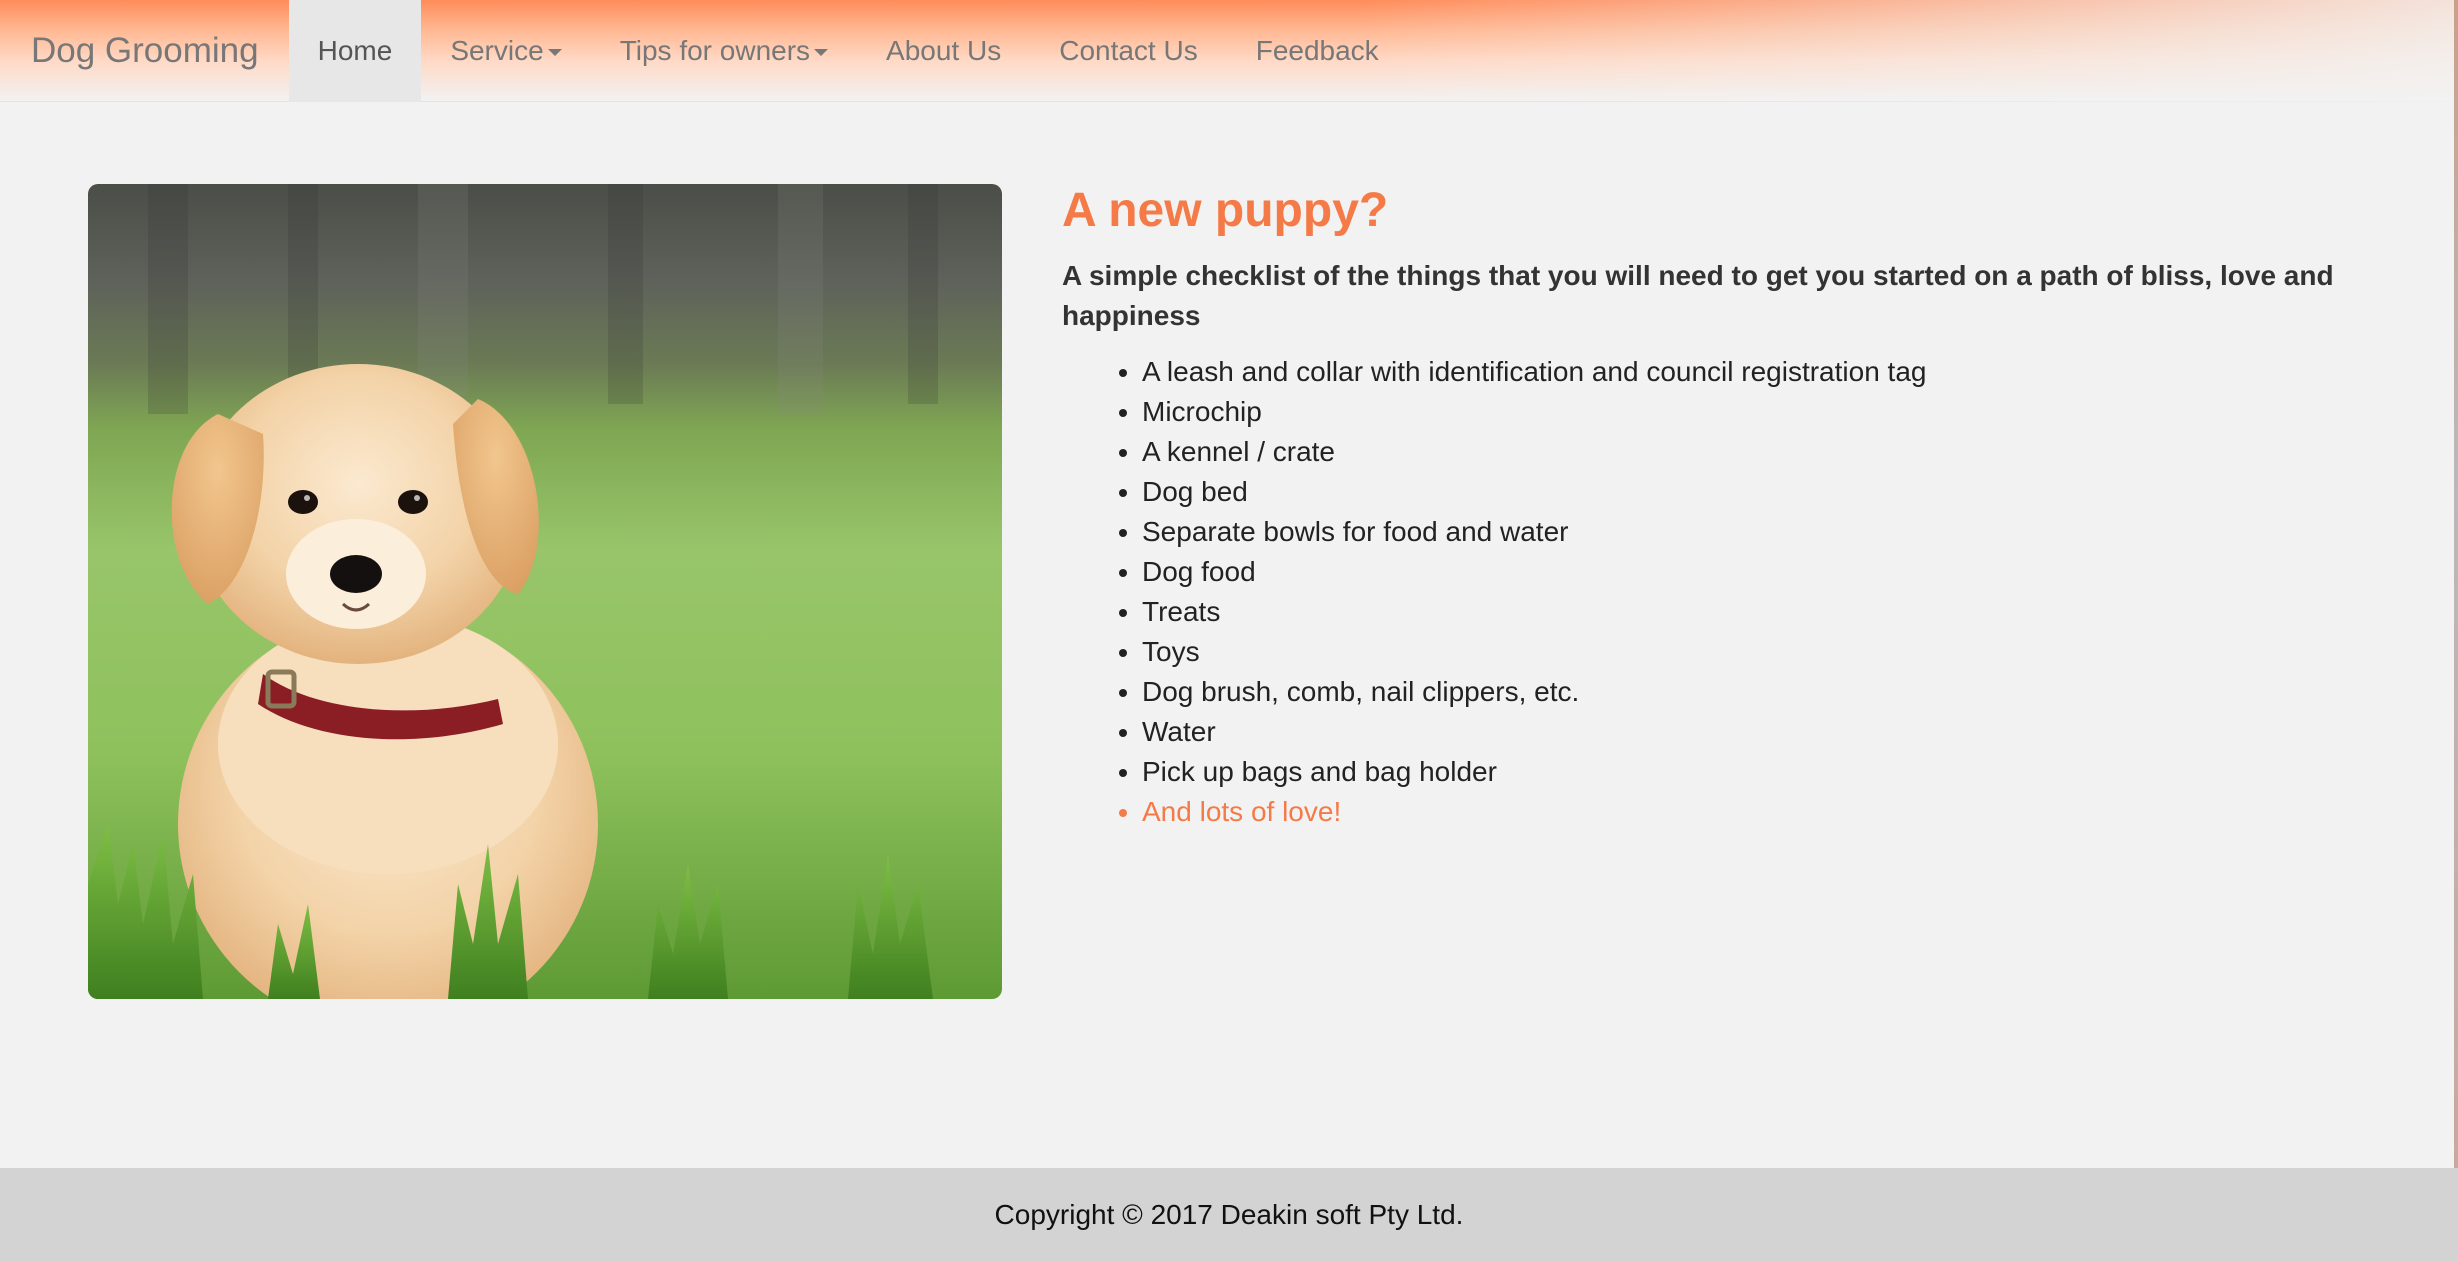 This screenshot has height=1262, width=2458. I want to click on checklist-item: Dog bed, so click(1772, 492).